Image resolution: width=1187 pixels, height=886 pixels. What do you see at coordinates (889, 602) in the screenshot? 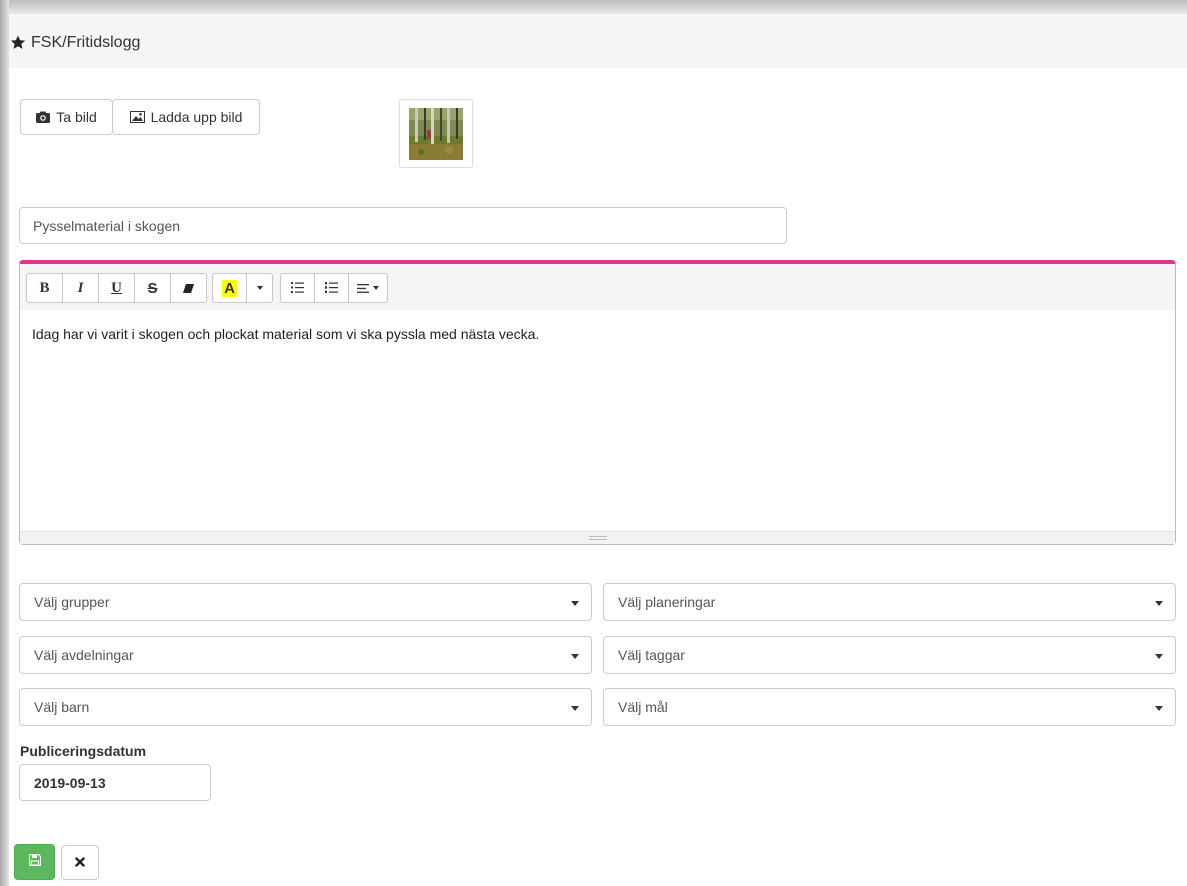
I see `plans-select: Välj planeringar` at bounding box center [889, 602].